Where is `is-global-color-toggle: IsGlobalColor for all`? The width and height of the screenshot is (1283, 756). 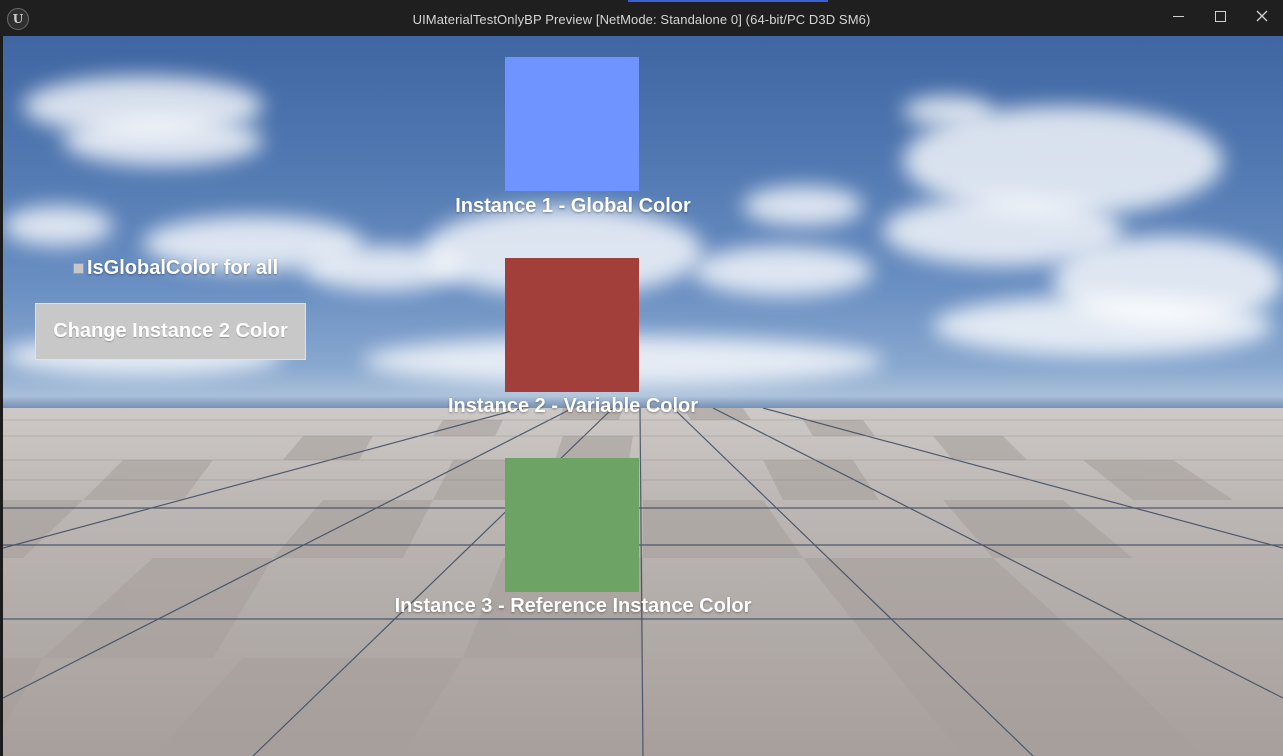
is-global-color-toggle: IsGlobalColor for all is located at coordinates (175, 268).